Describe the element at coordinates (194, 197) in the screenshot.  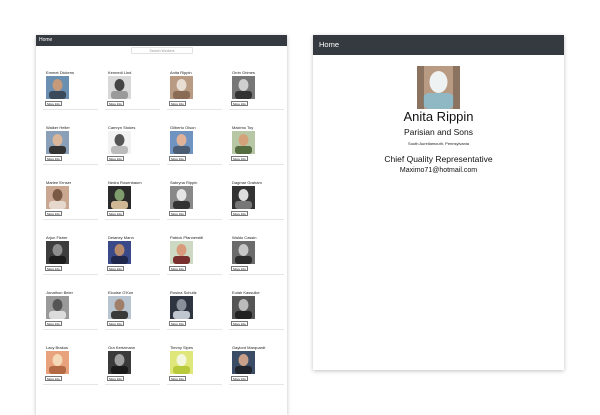
I see `worker-card: Sabryna Rippin More Info` at that location.